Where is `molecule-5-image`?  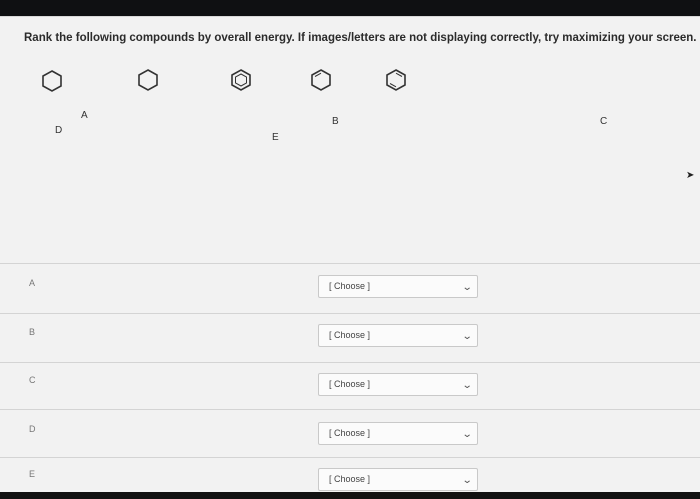
molecule-5-image is located at coordinates (396, 80).